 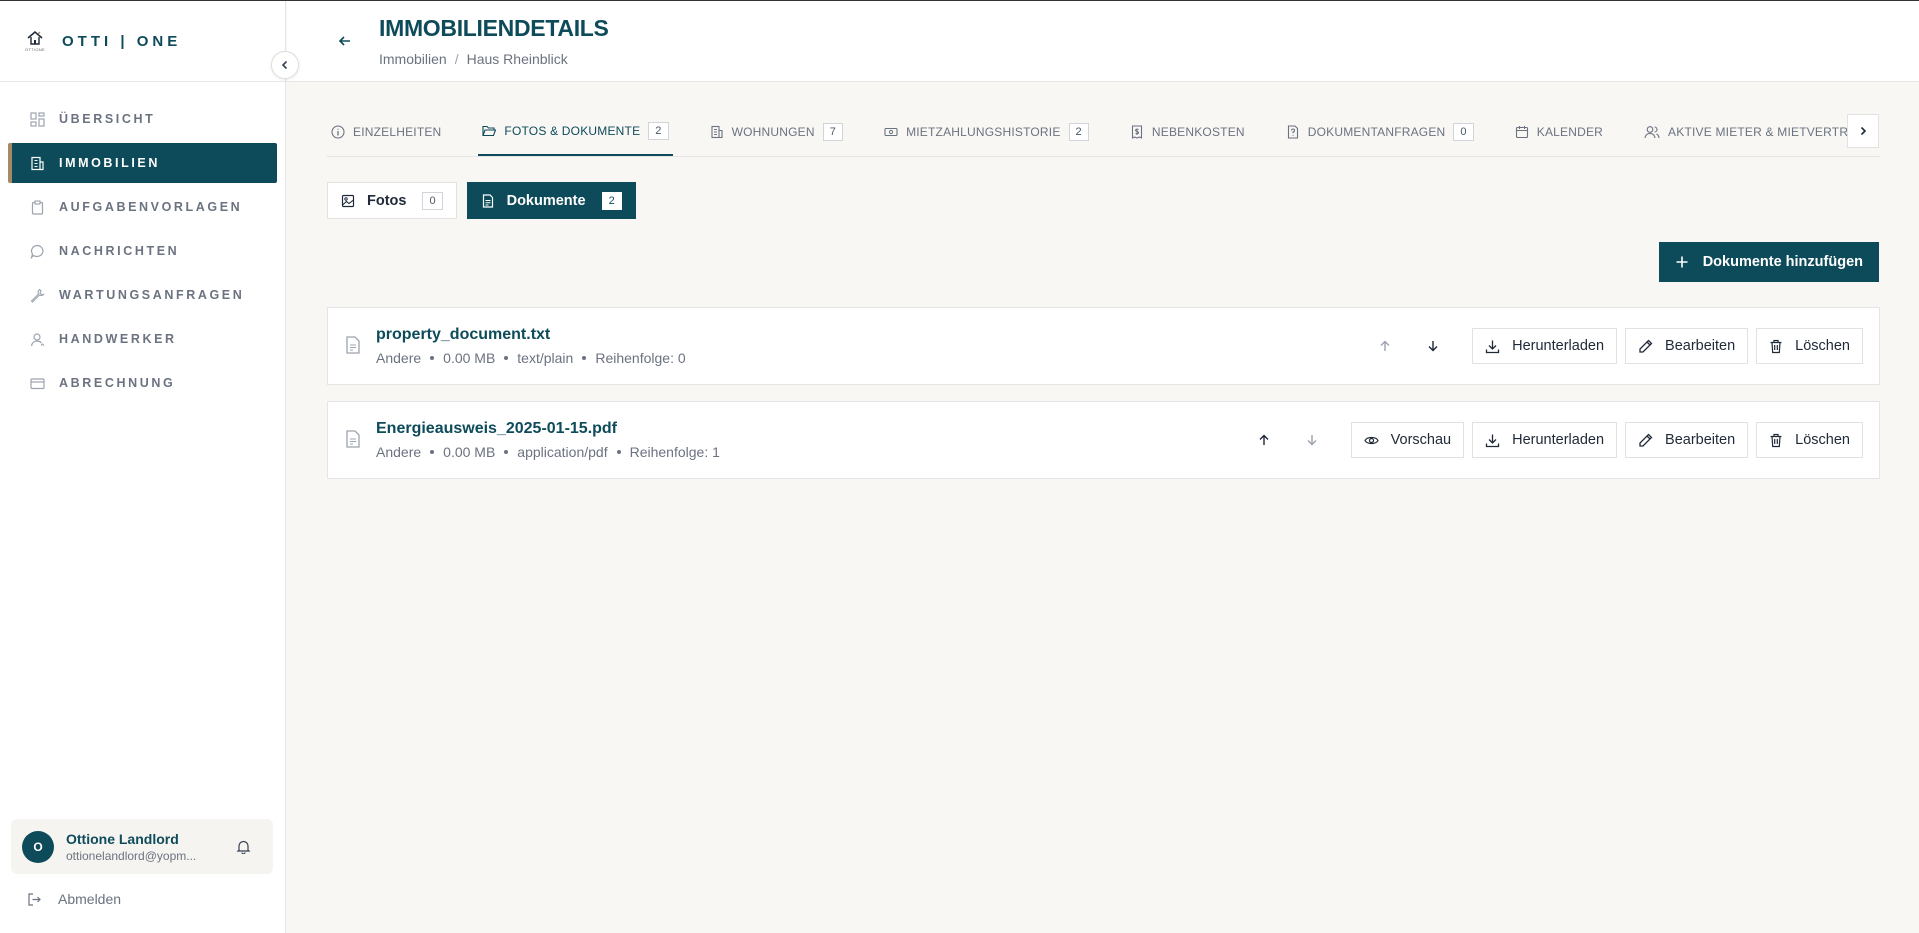 I want to click on document-order: Reihenfolge: 1, so click(x=674, y=452).